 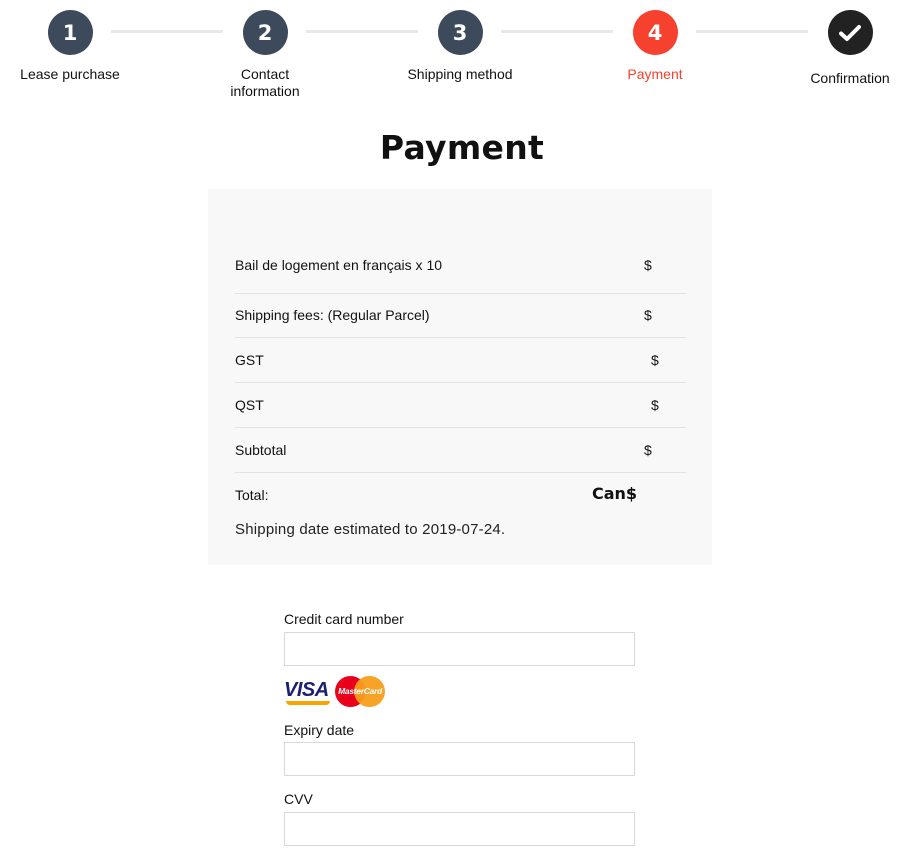 What do you see at coordinates (249, 360) in the screenshot?
I see `summary-row-label: GST` at bounding box center [249, 360].